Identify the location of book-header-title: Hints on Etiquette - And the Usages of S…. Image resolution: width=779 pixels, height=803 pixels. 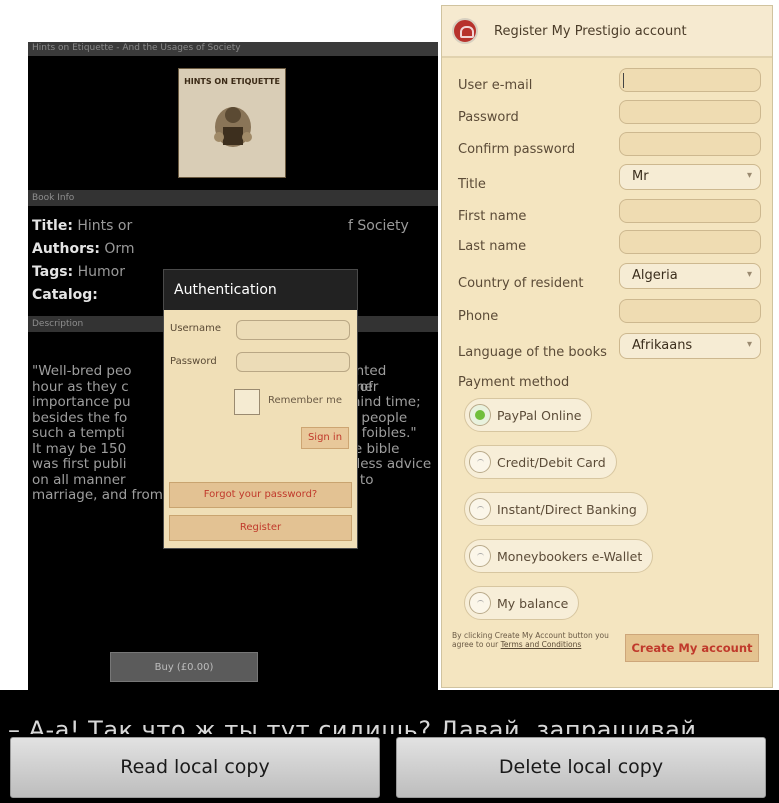
(233, 49).